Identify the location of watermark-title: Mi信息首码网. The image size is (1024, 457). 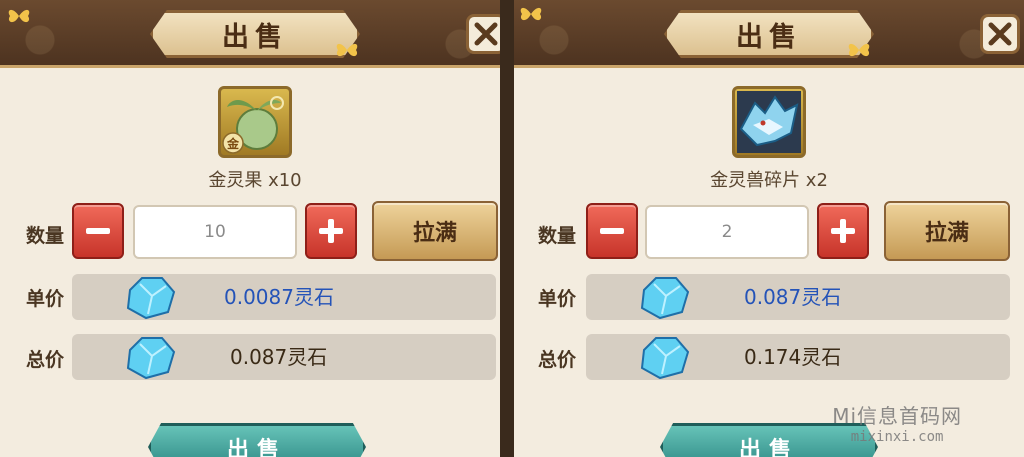
(897, 416).